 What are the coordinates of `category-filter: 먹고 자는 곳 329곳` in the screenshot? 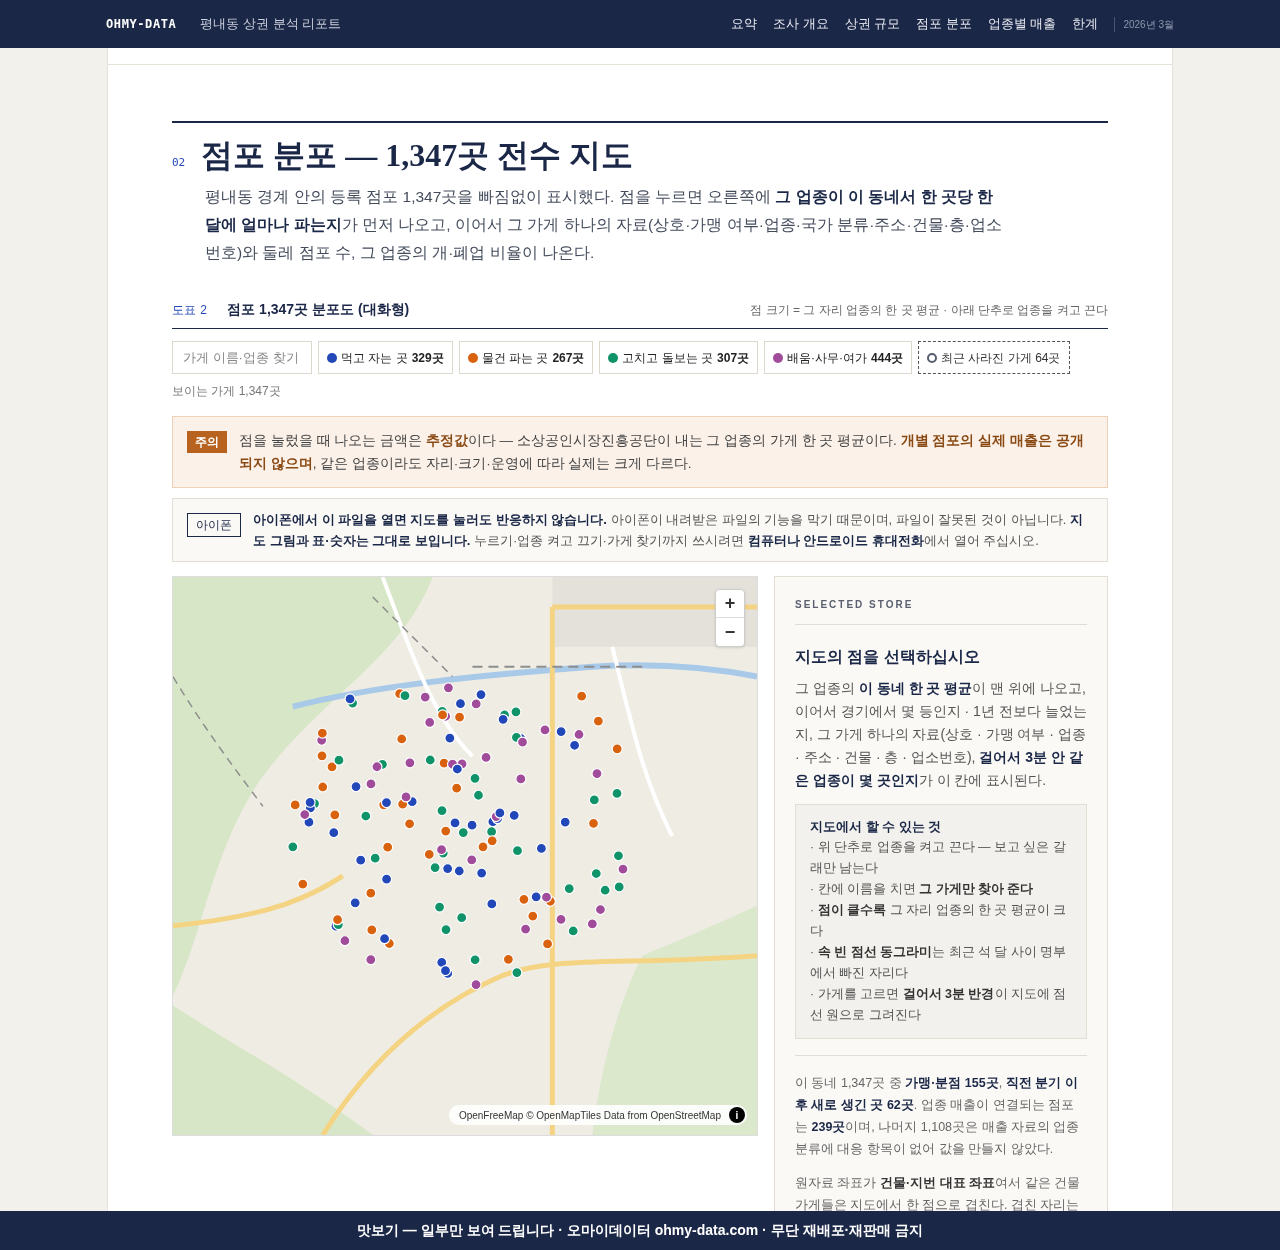 It's located at (385, 357).